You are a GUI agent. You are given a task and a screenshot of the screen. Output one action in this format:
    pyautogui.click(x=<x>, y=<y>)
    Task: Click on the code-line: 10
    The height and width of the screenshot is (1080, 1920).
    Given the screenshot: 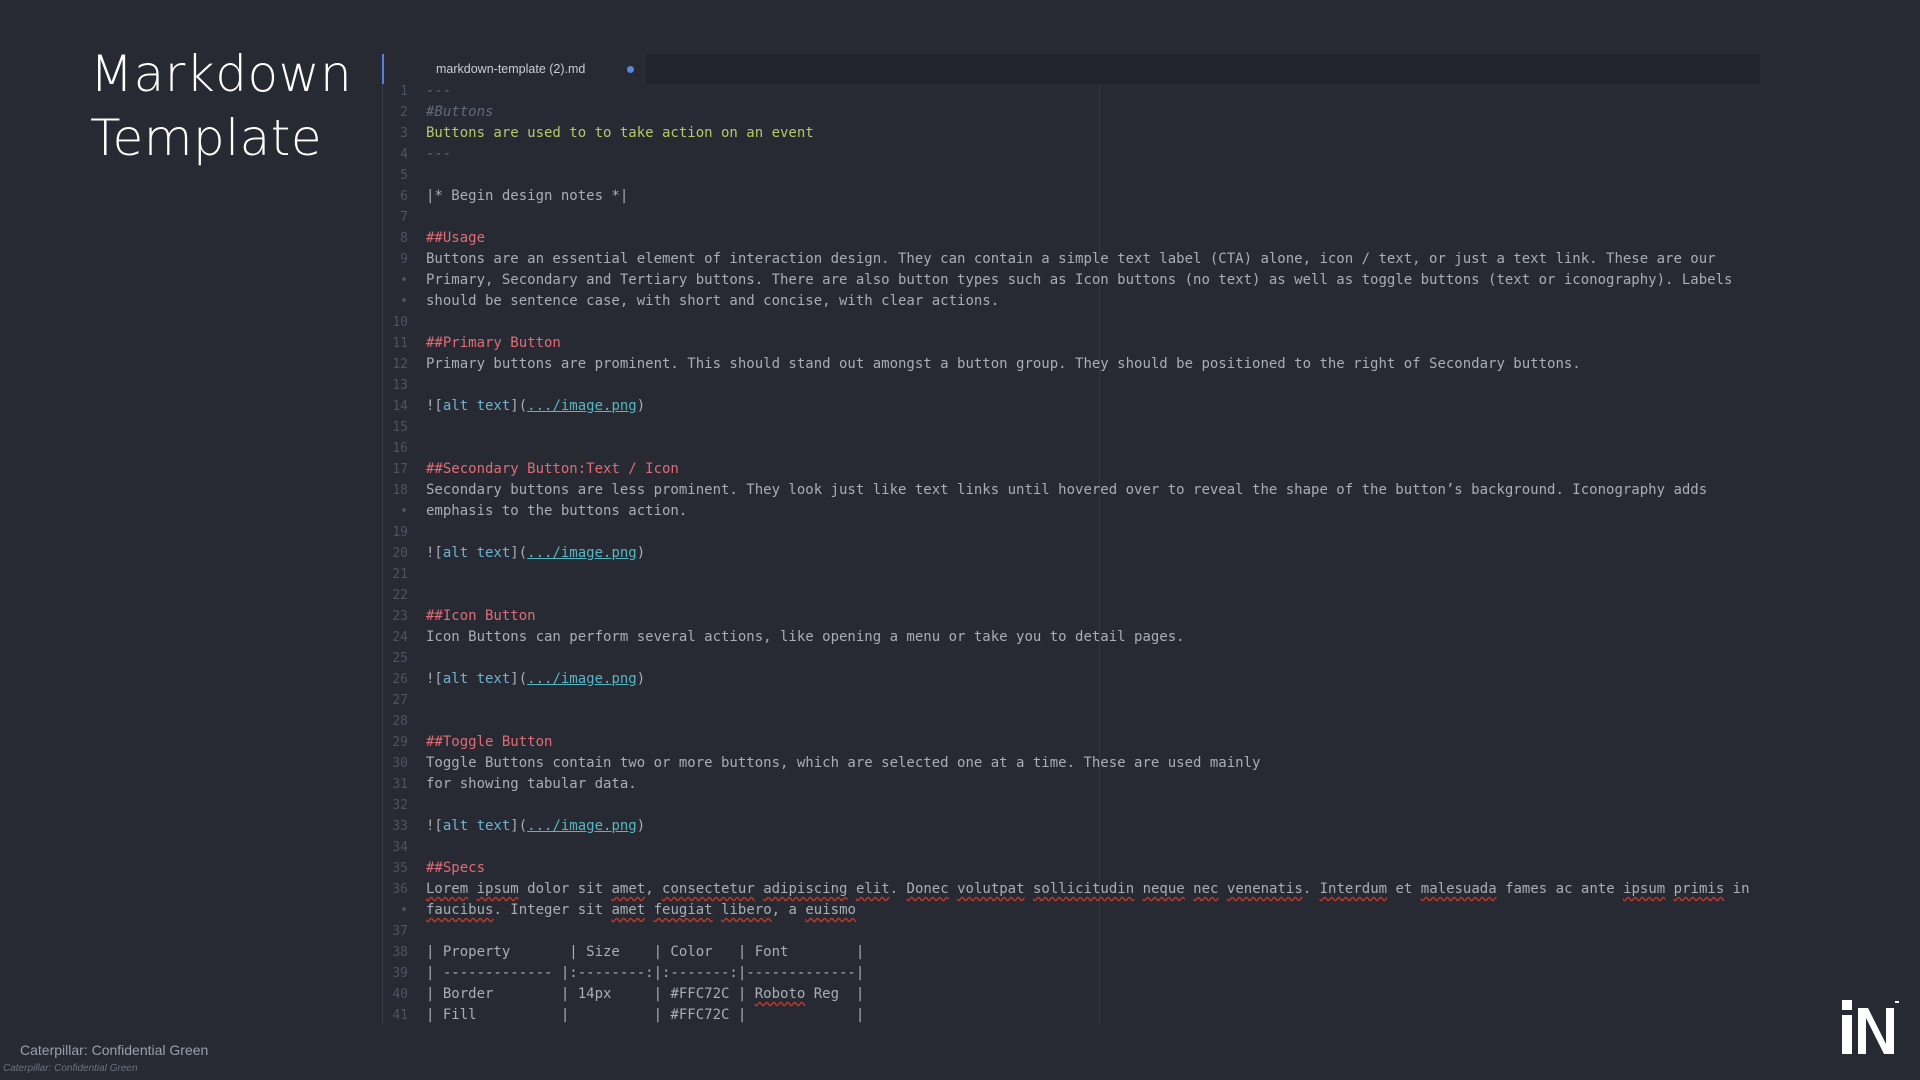 What is the action you would take?
    pyautogui.click(x=1086, y=322)
    